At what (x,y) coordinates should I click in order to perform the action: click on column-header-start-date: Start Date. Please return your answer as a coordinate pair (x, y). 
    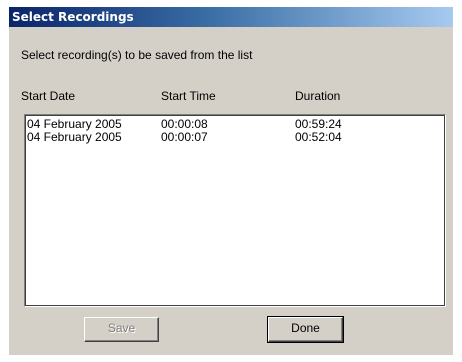
    Looking at the image, I should click on (48, 96).